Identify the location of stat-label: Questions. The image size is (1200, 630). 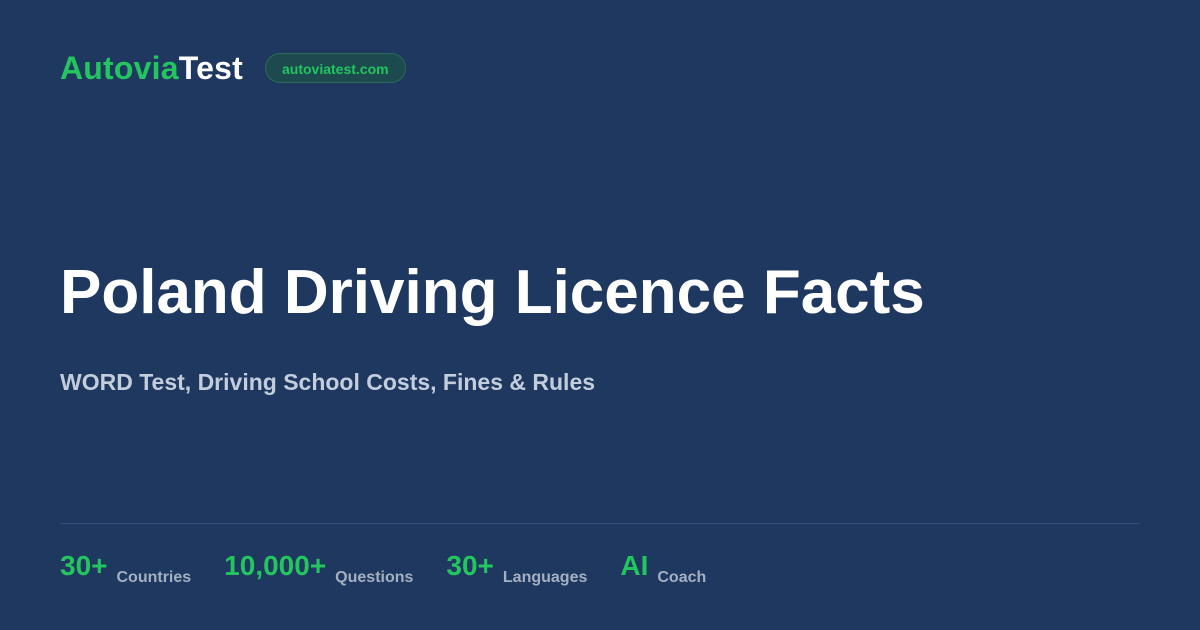
(374, 577).